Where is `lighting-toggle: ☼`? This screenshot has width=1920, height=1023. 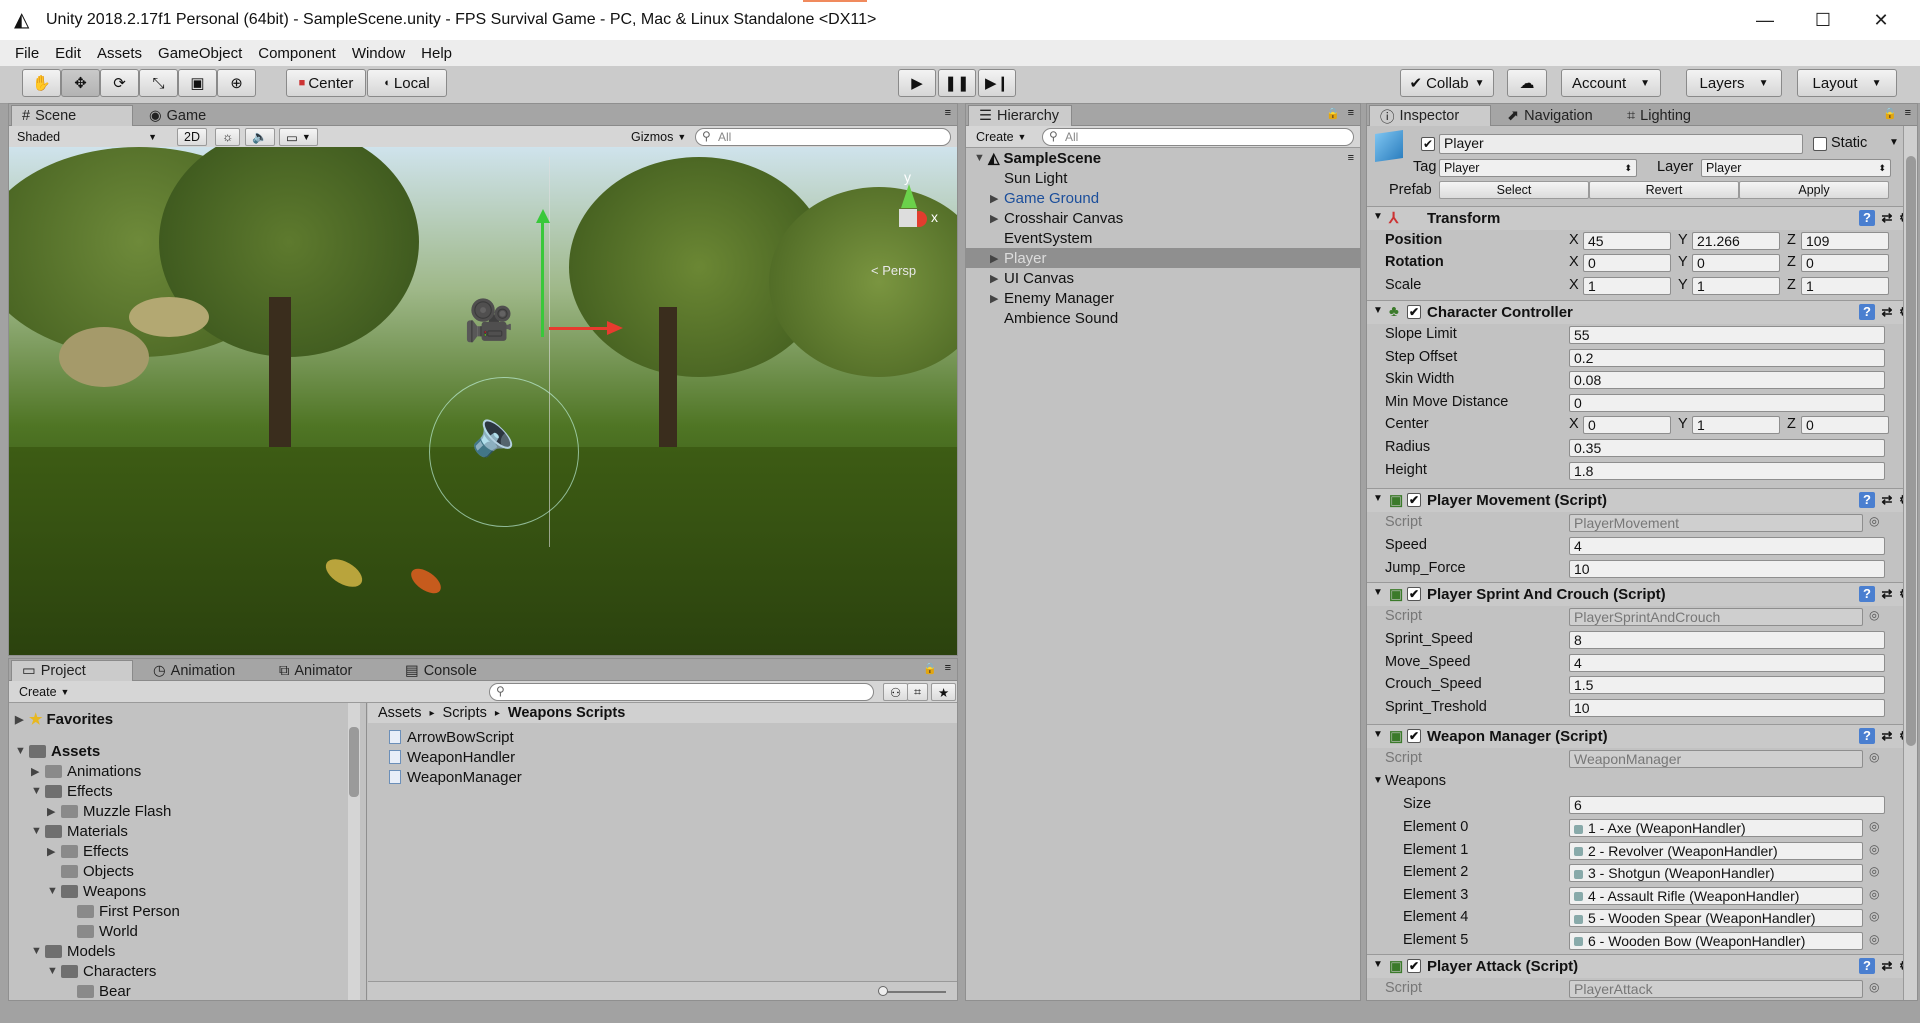 lighting-toggle: ☼ is located at coordinates (228, 137).